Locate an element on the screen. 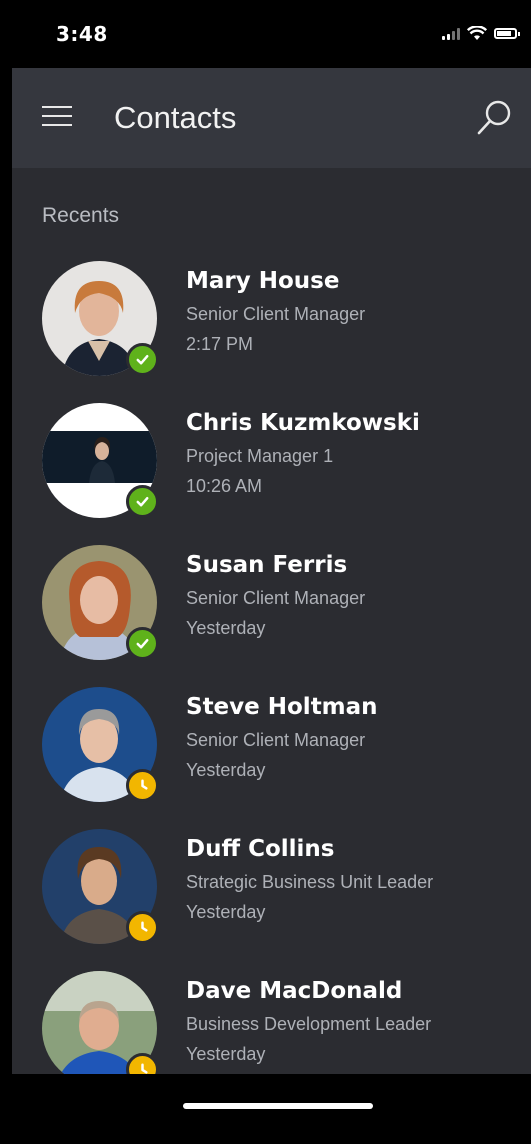  status-icons is located at coordinates (481, 33).